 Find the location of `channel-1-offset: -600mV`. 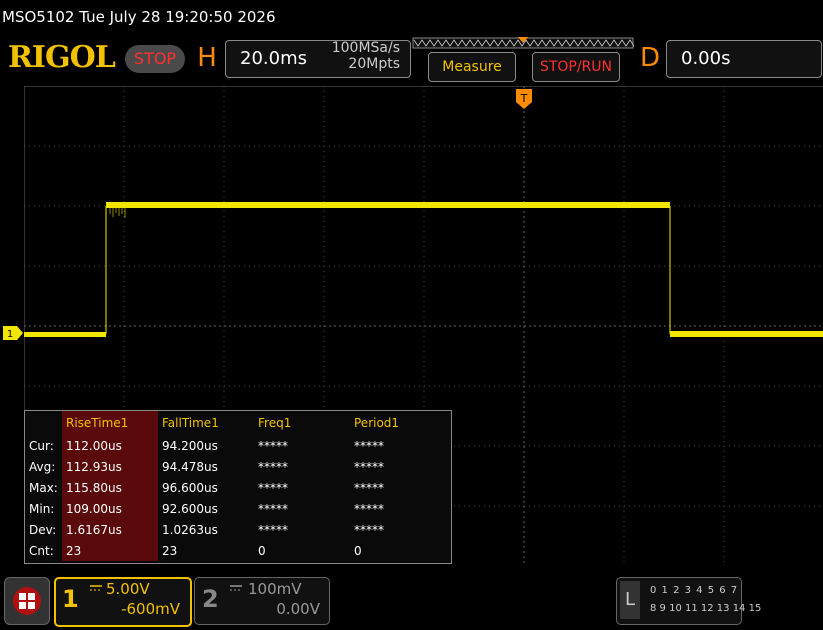

channel-1-offset: -600mV is located at coordinates (150, 609).